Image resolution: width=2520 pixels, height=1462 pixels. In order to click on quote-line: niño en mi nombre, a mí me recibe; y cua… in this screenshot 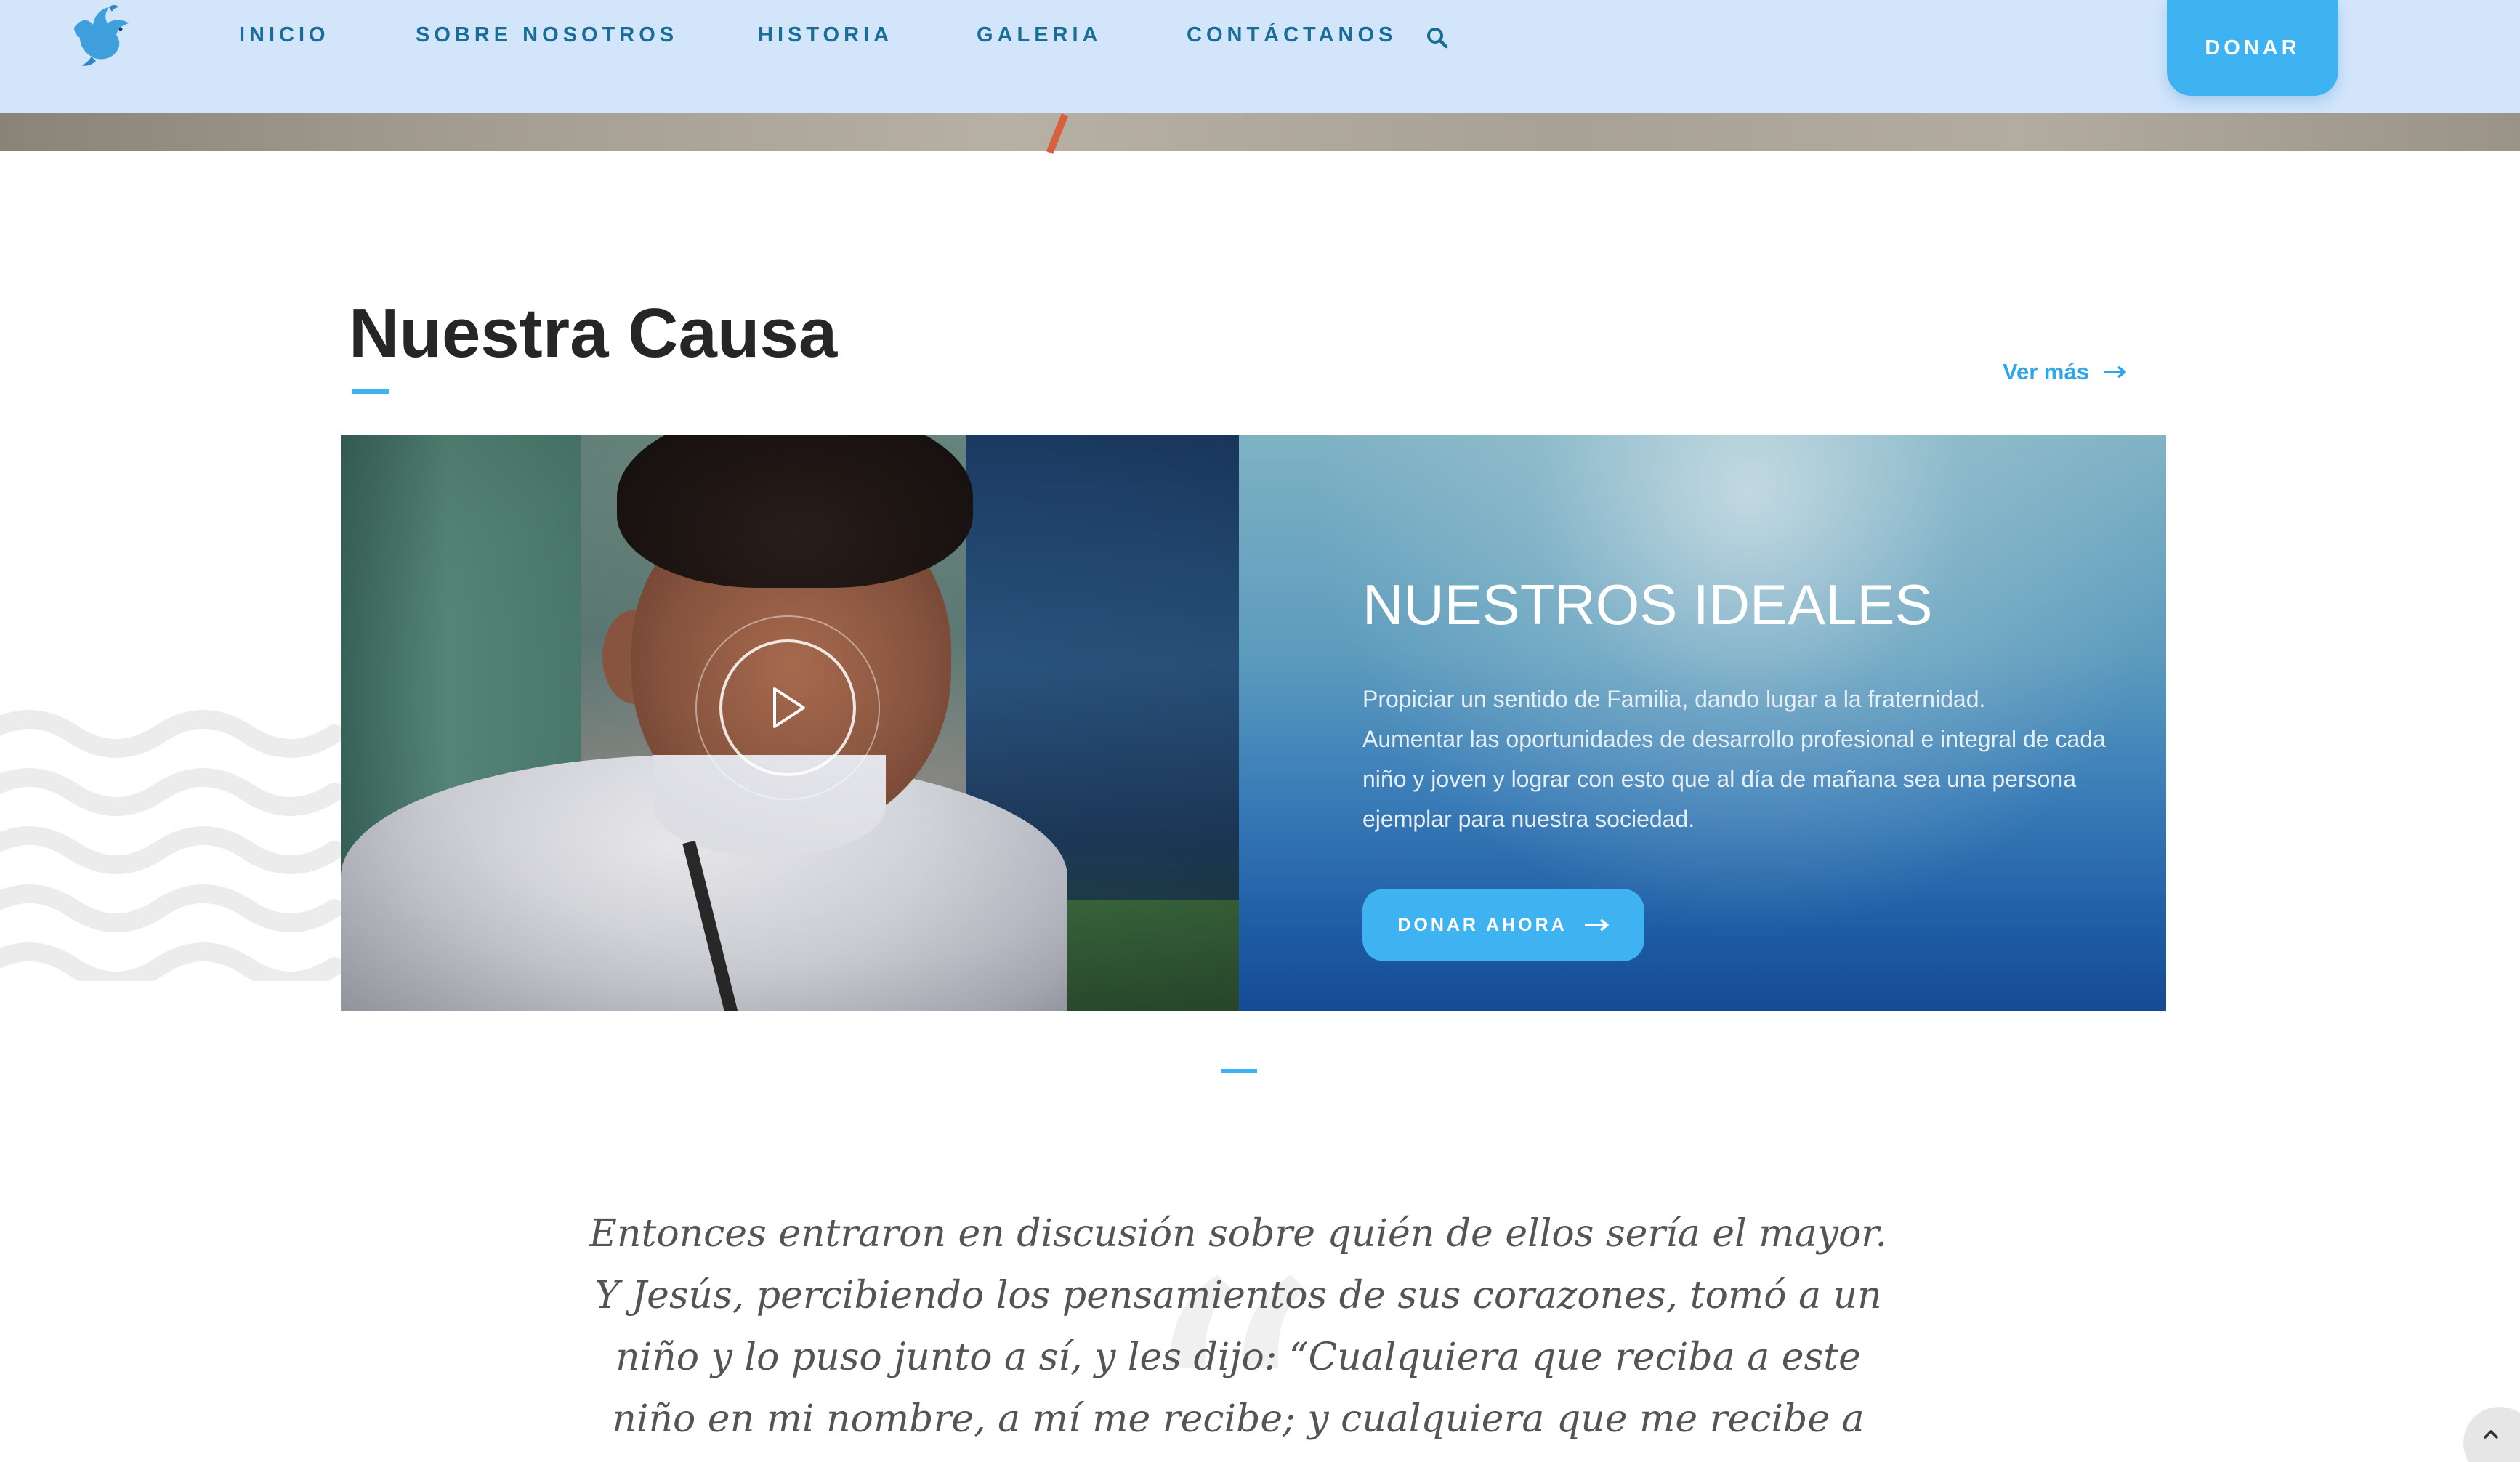, I will do `click(1238, 1419)`.